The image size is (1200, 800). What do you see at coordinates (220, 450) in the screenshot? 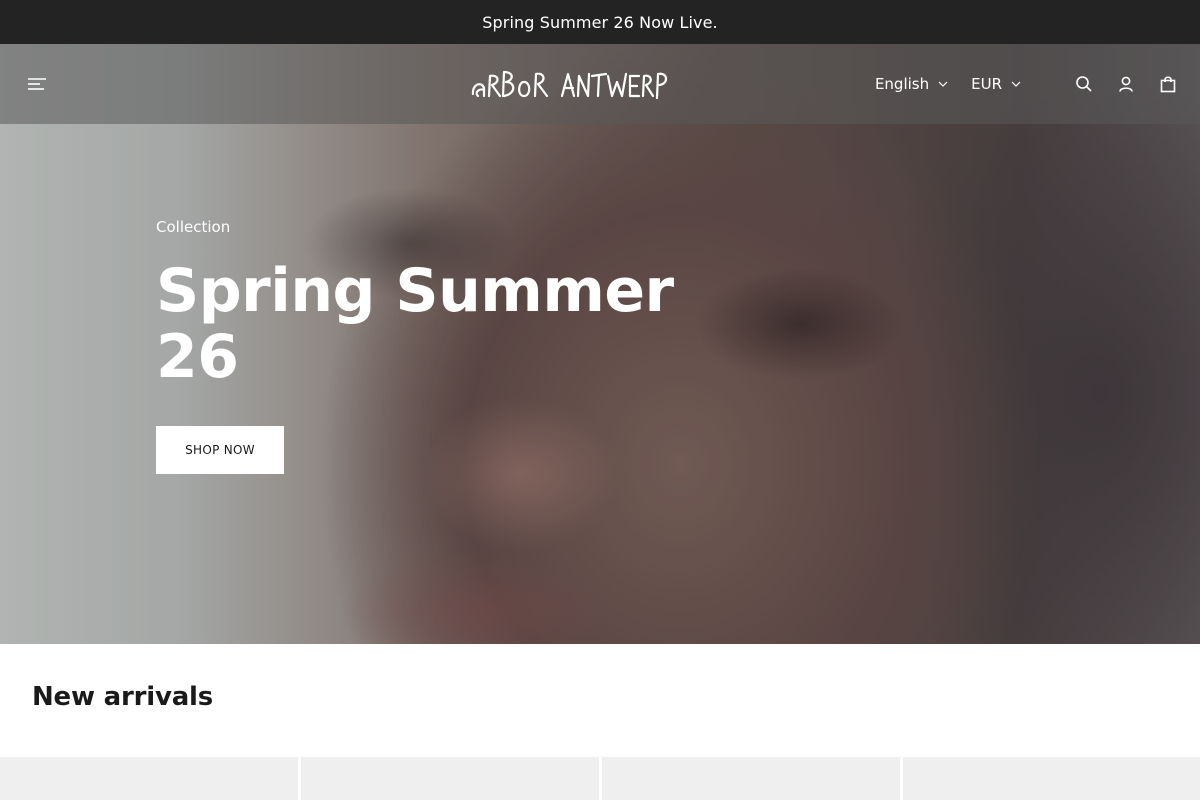
I see `shop-now-button: SHOP NOW` at bounding box center [220, 450].